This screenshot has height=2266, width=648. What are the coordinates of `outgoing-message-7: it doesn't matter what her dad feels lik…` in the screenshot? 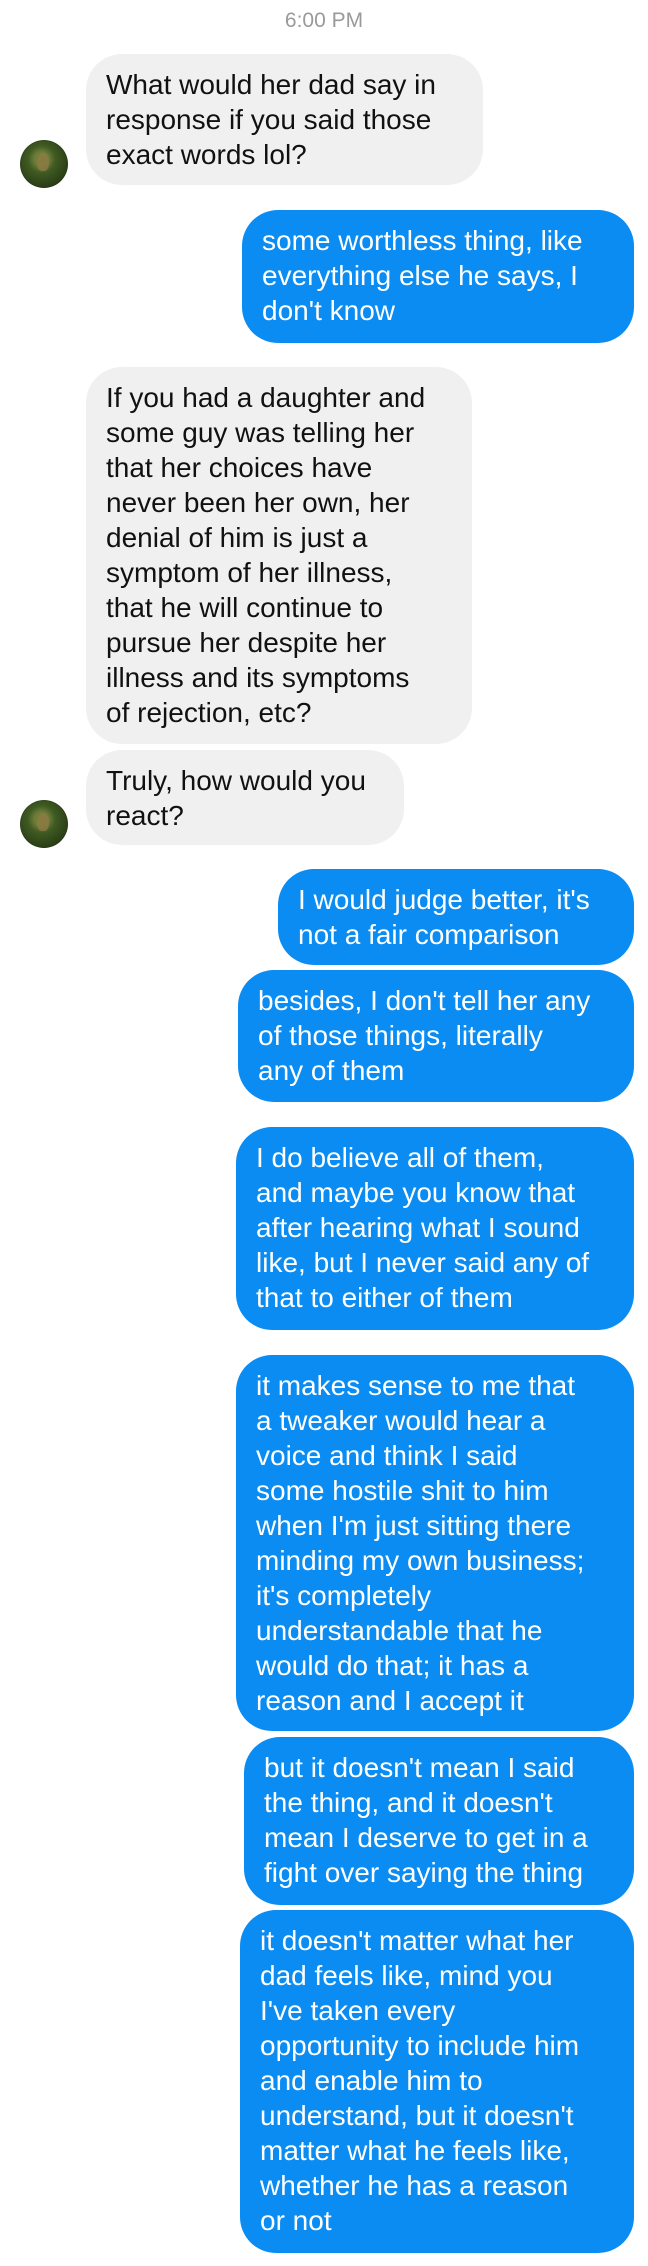 It's located at (437, 2081).